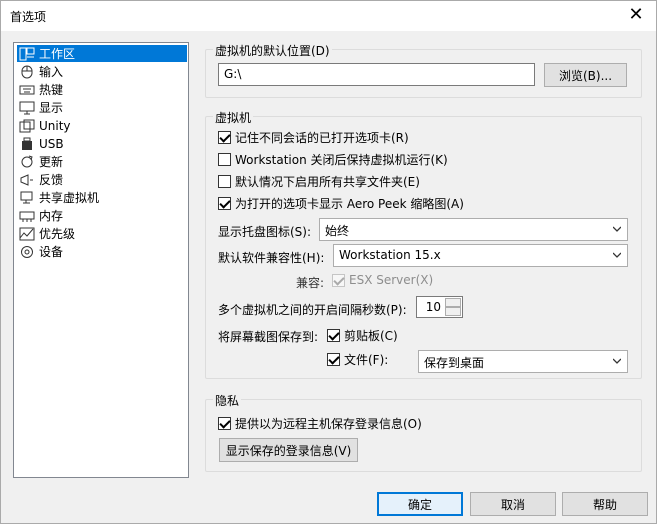 The height and width of the screenshot is (524, 657). What do you see at coordinates (523, 361) in the screenshot?
I see `screenshot-location-select: 保存到桌面` at bounding box center [523, 361].